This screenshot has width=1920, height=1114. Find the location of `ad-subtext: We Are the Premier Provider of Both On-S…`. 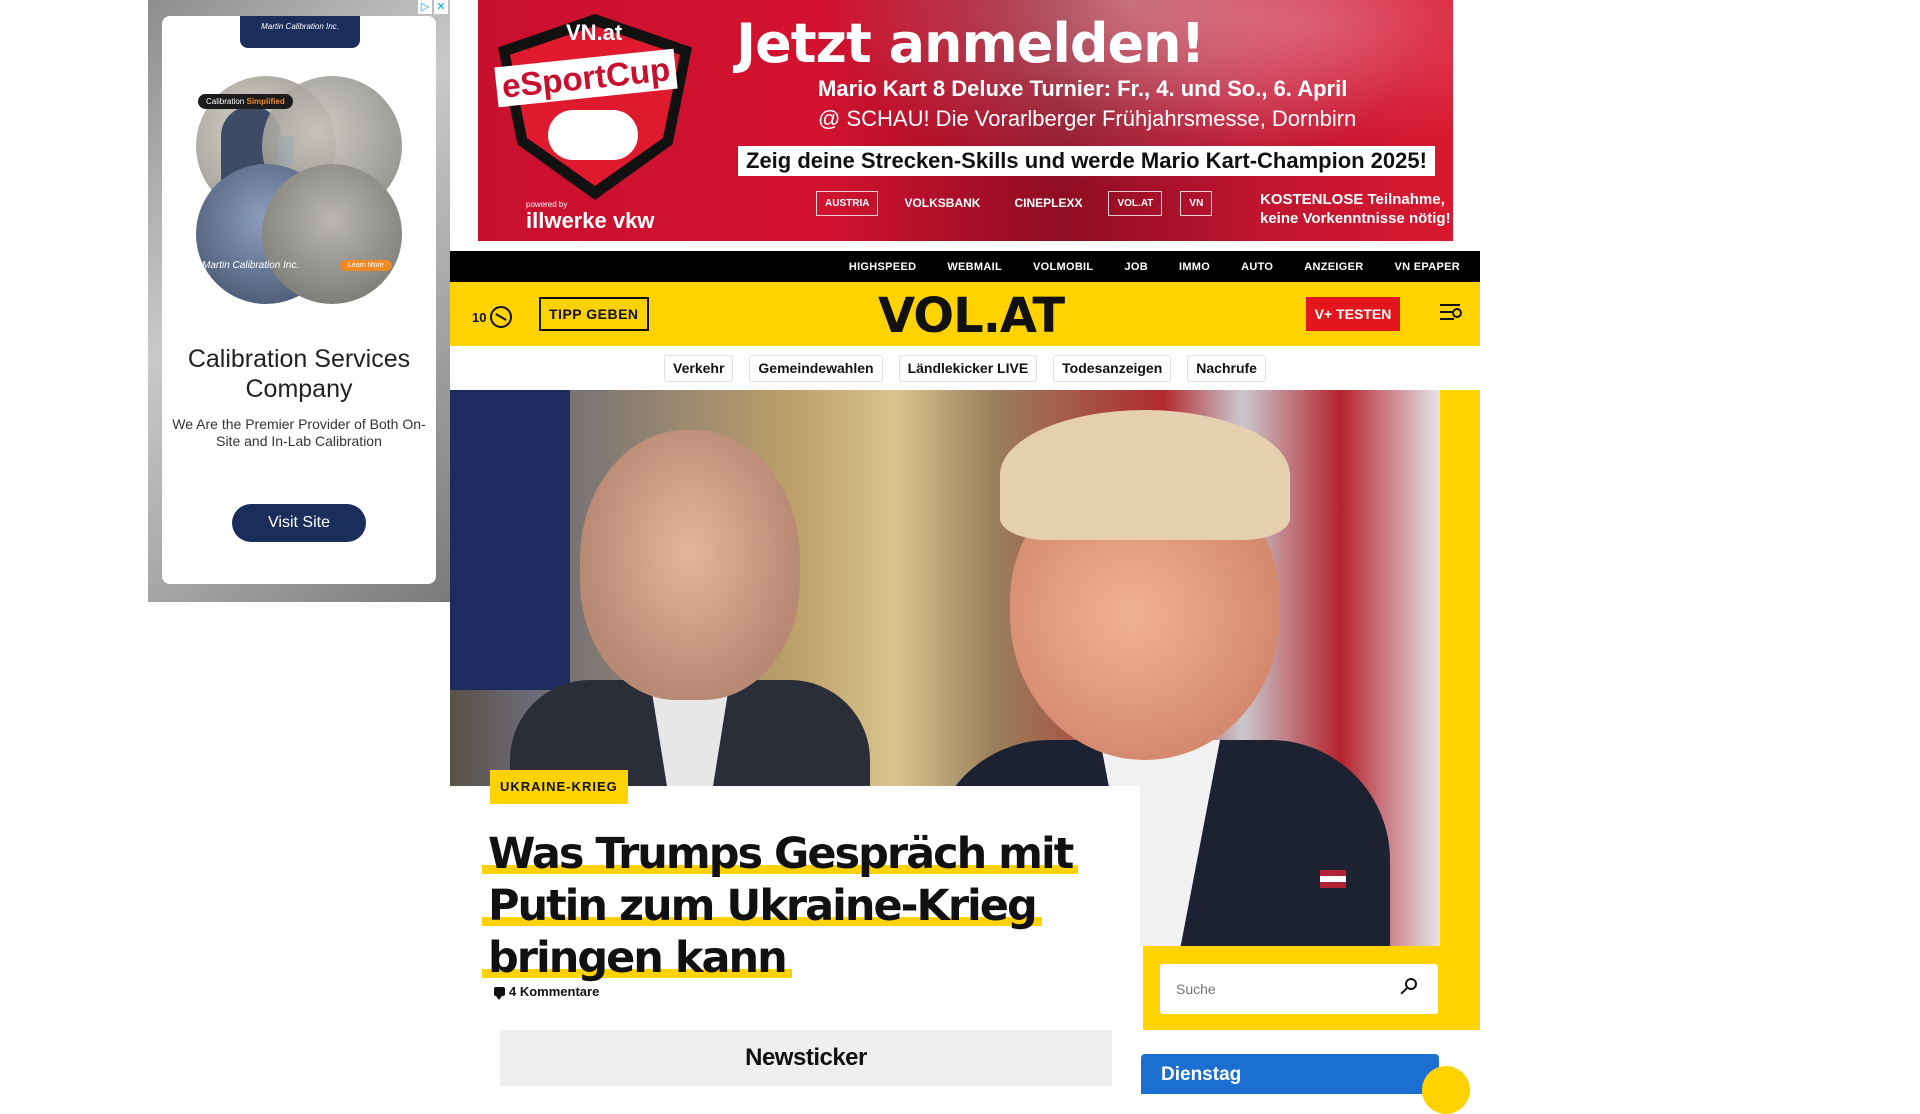

ad-subtext: We Are the Premier Provider of Both On-S… is located at coordinates (299, 432).